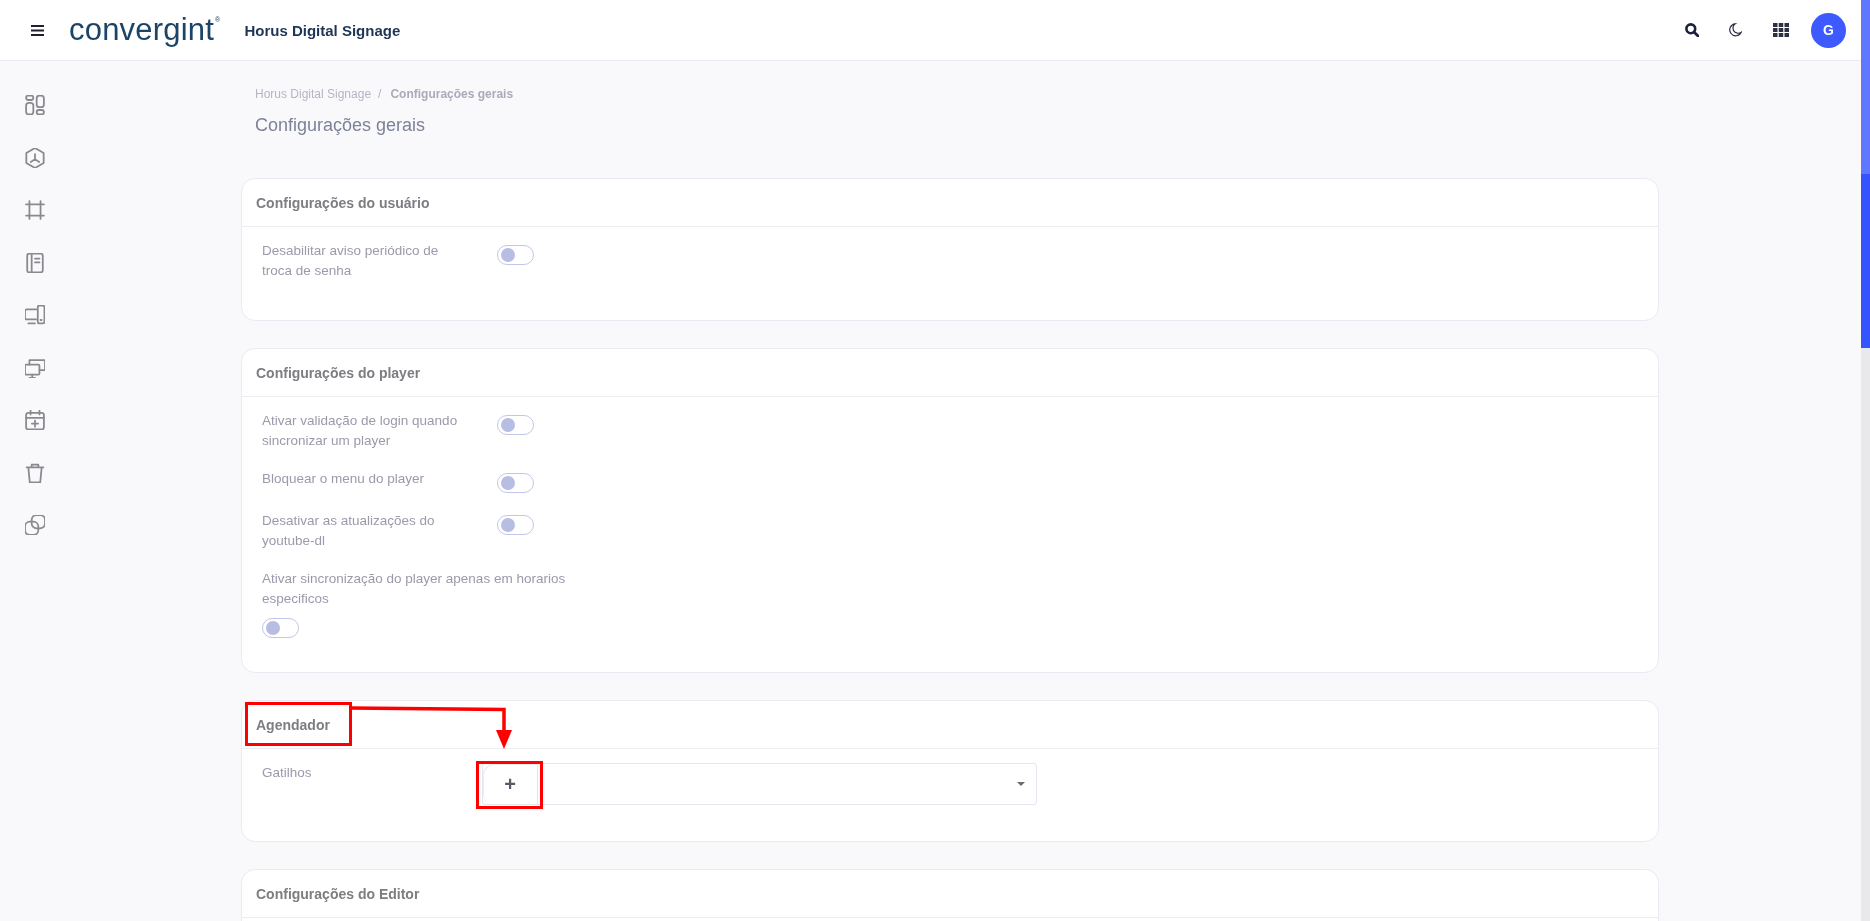  Describe the element at coordinates (452, 94) in the screenshot. I see `breadcrumb-current: Configurações gerais` at that location.